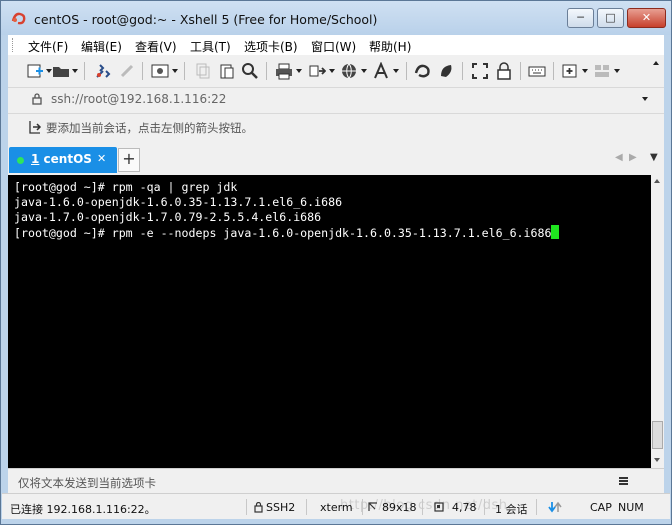  What do you see at coordinates (75, 71) in the screenshot?
I see `open-dropdown-icon` at bounding box center [75, 71].